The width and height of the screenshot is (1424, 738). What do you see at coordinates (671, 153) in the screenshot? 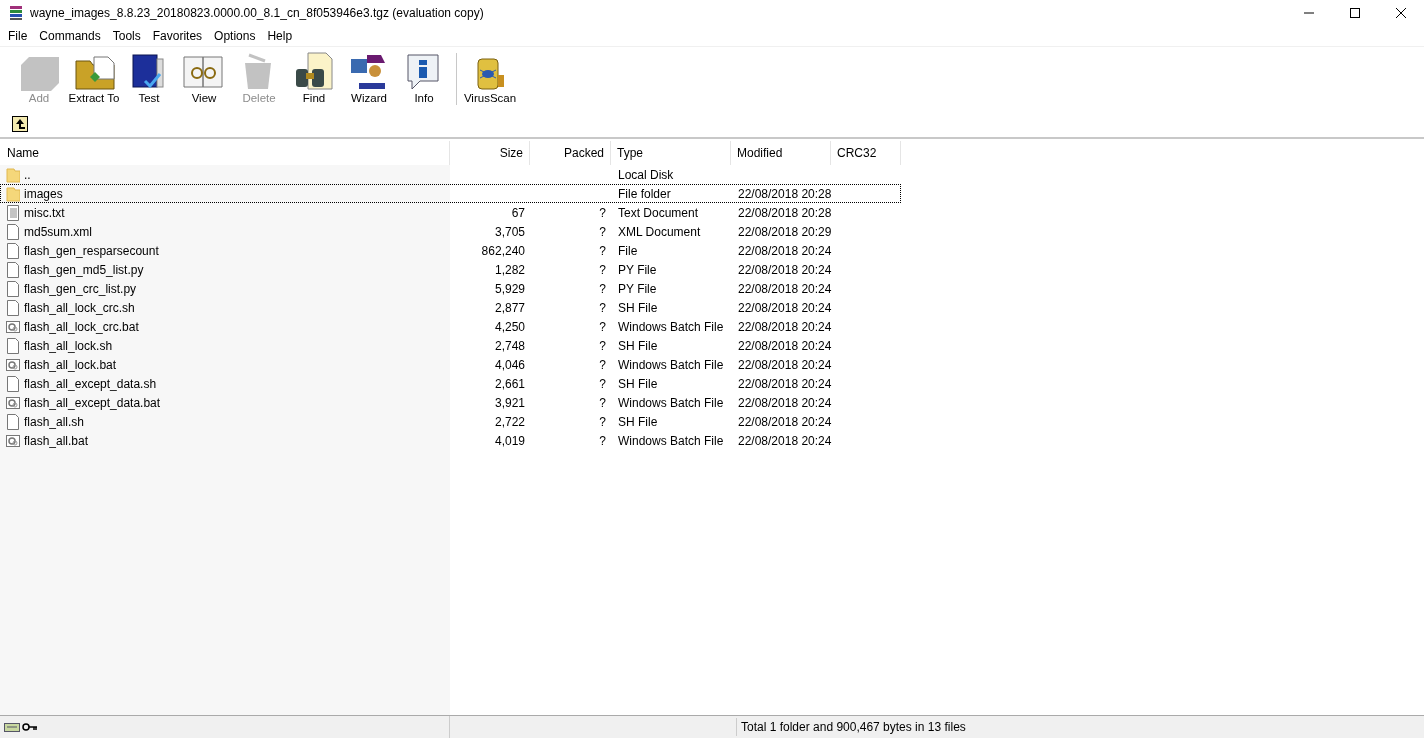
I see `column-header: Type` at bounding box center [671, 153].